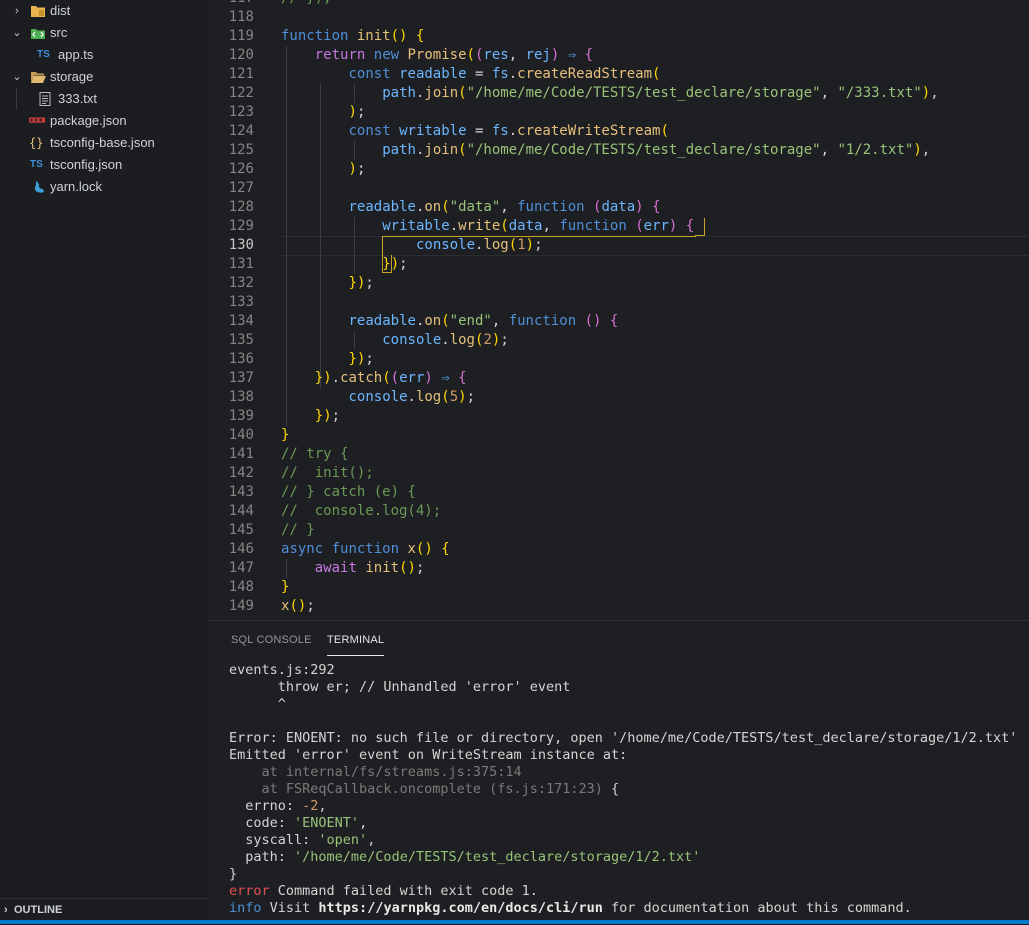 The image size is (1029, 925). What do you see at coordinates (619, 416) in the screenshot?
I see `code-line: 139 });` at bounding box center [619, 416].